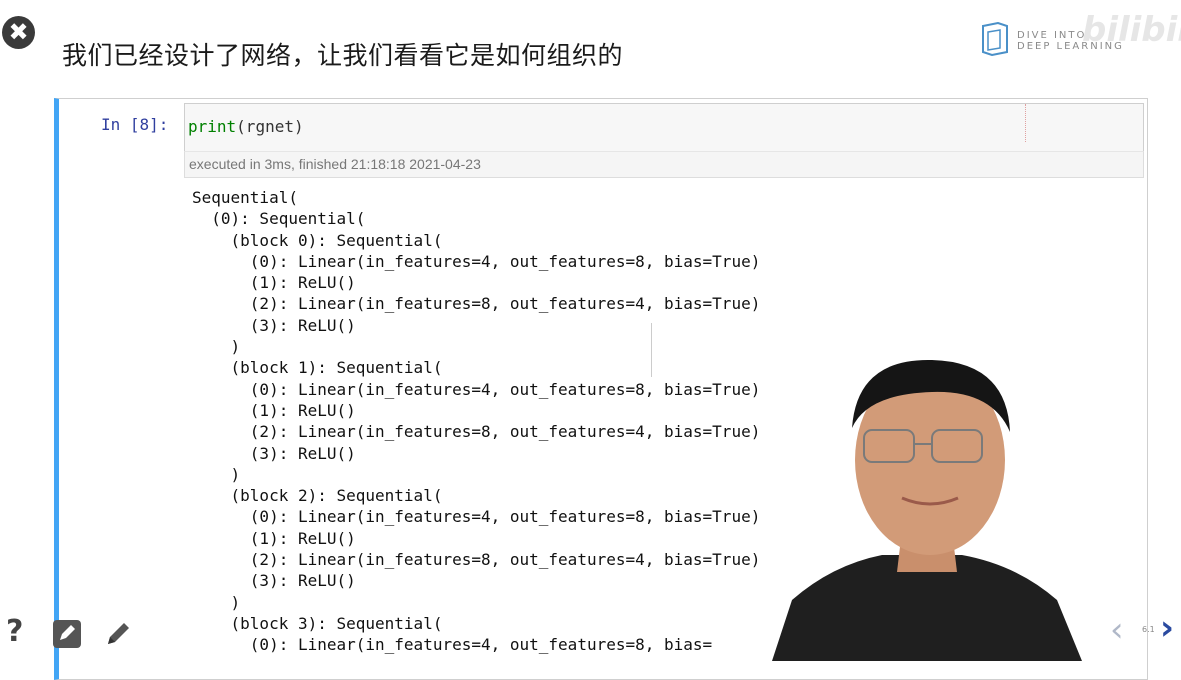 This screenshot has height=680, width=1181. What do you see at coordinates (651, 350) in the screenshot?
I see `text-cursor` at bounding box center [651, 350].